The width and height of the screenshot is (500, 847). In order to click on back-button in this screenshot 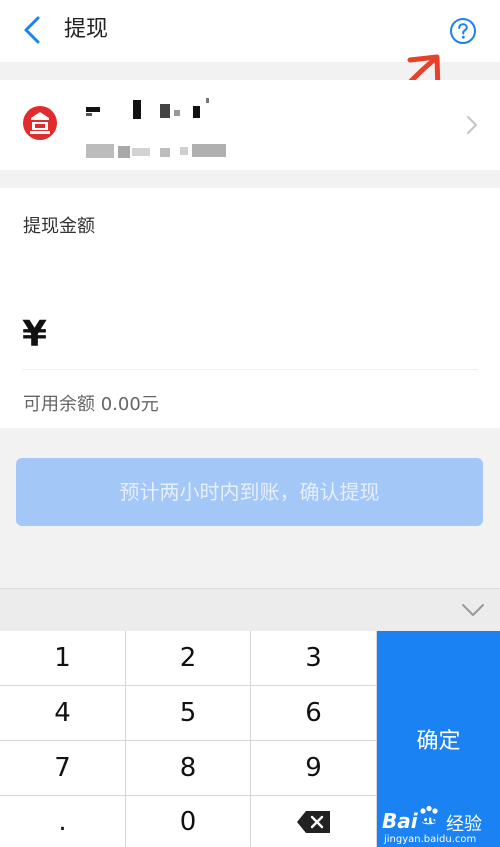, I will do `click(33, 30)`.